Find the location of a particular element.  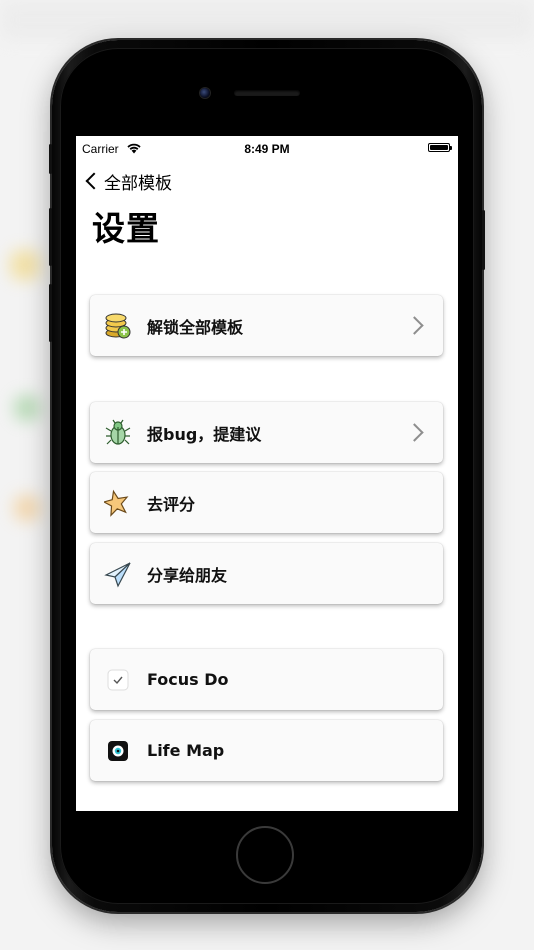

settings-item-label: Focus Do is located at coordinates (188, 679).